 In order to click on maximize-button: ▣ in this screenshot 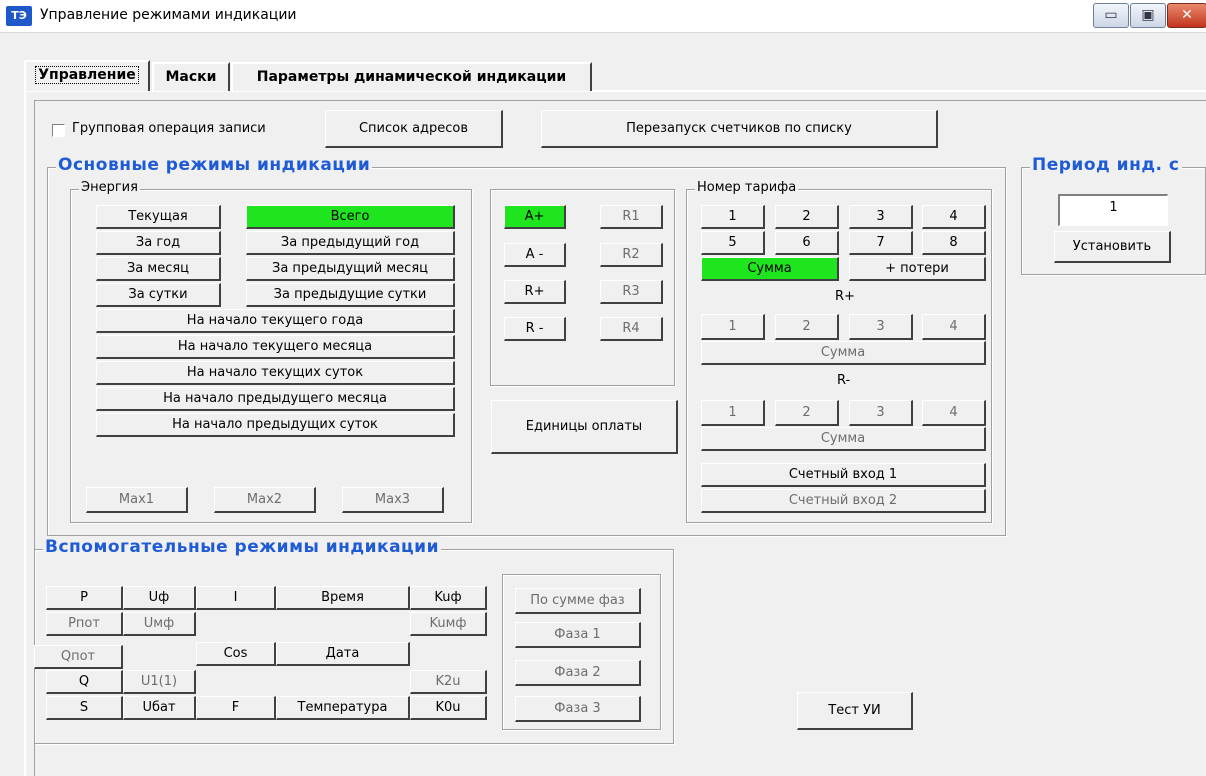, I will do `click(1148, 15)`.